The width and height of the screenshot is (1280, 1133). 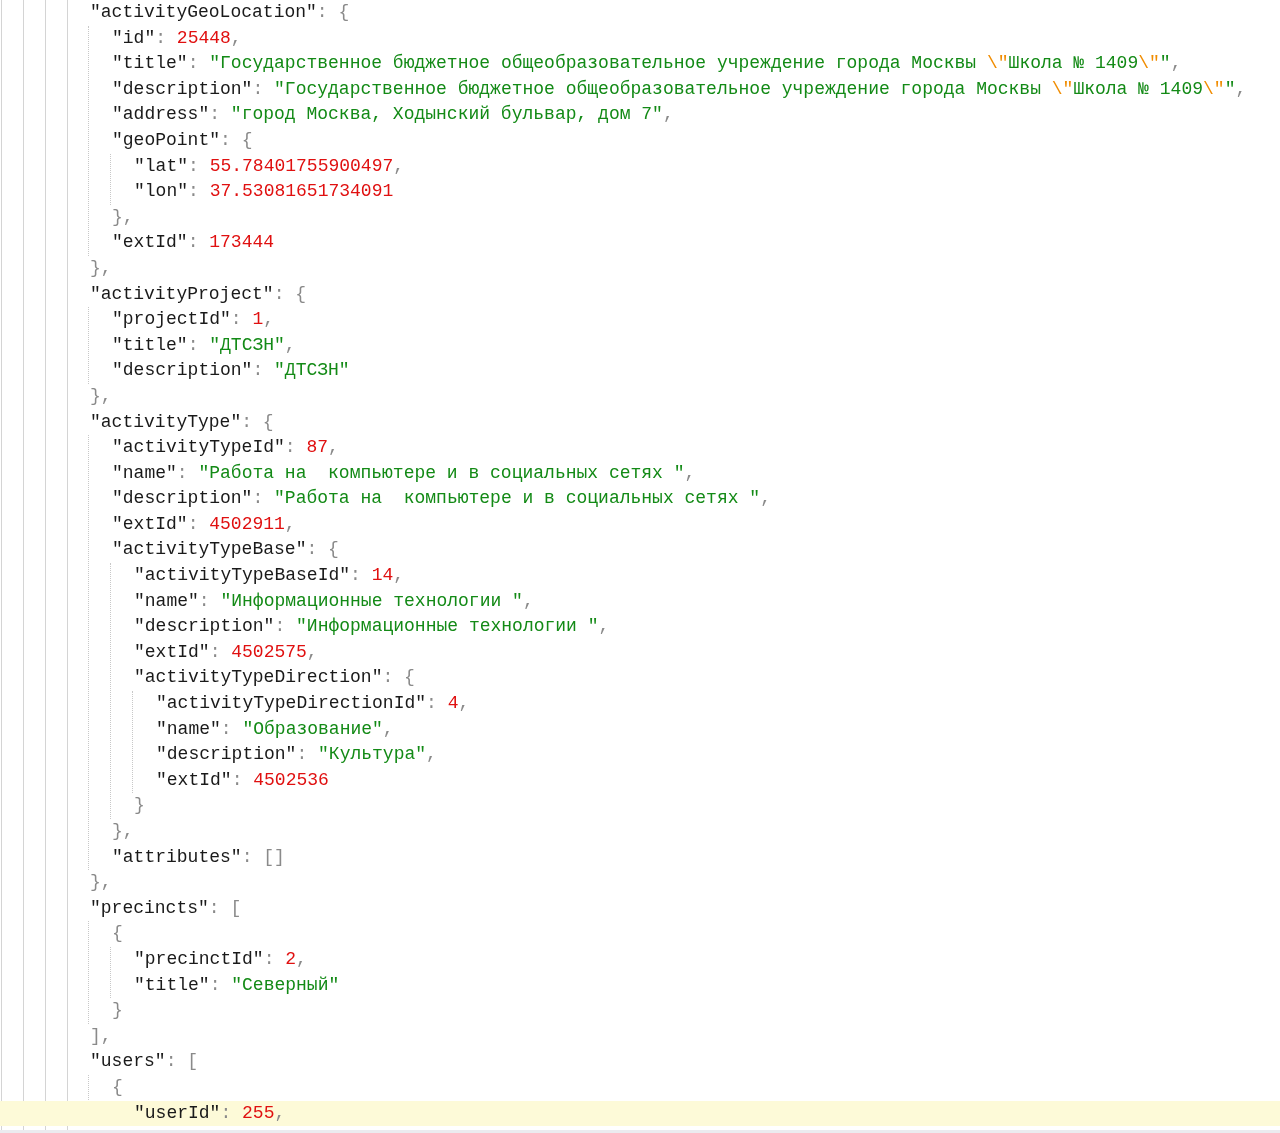 What do you see at coordinates (404, 473) in the screenshot?
I see `code-line: "name": "Работа на компьютере и в социальных сетях ",` at bounding box center [404, 473].